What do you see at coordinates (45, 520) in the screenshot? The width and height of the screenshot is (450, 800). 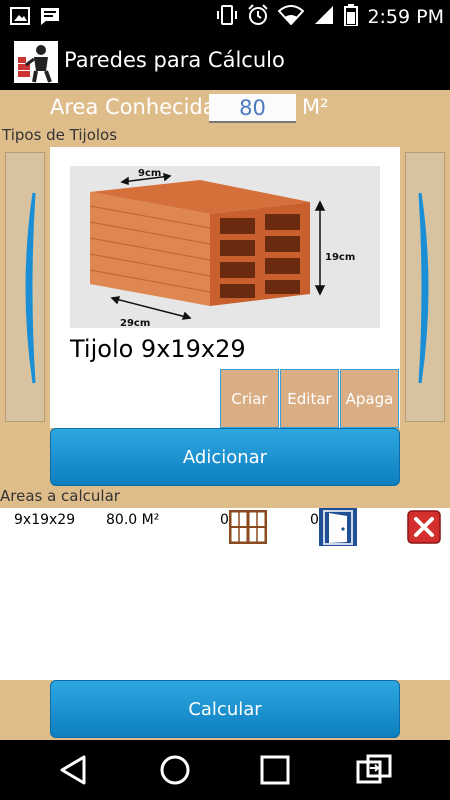 I see `row-tijolo: 9x19x29` at bounding box center [45, 520].